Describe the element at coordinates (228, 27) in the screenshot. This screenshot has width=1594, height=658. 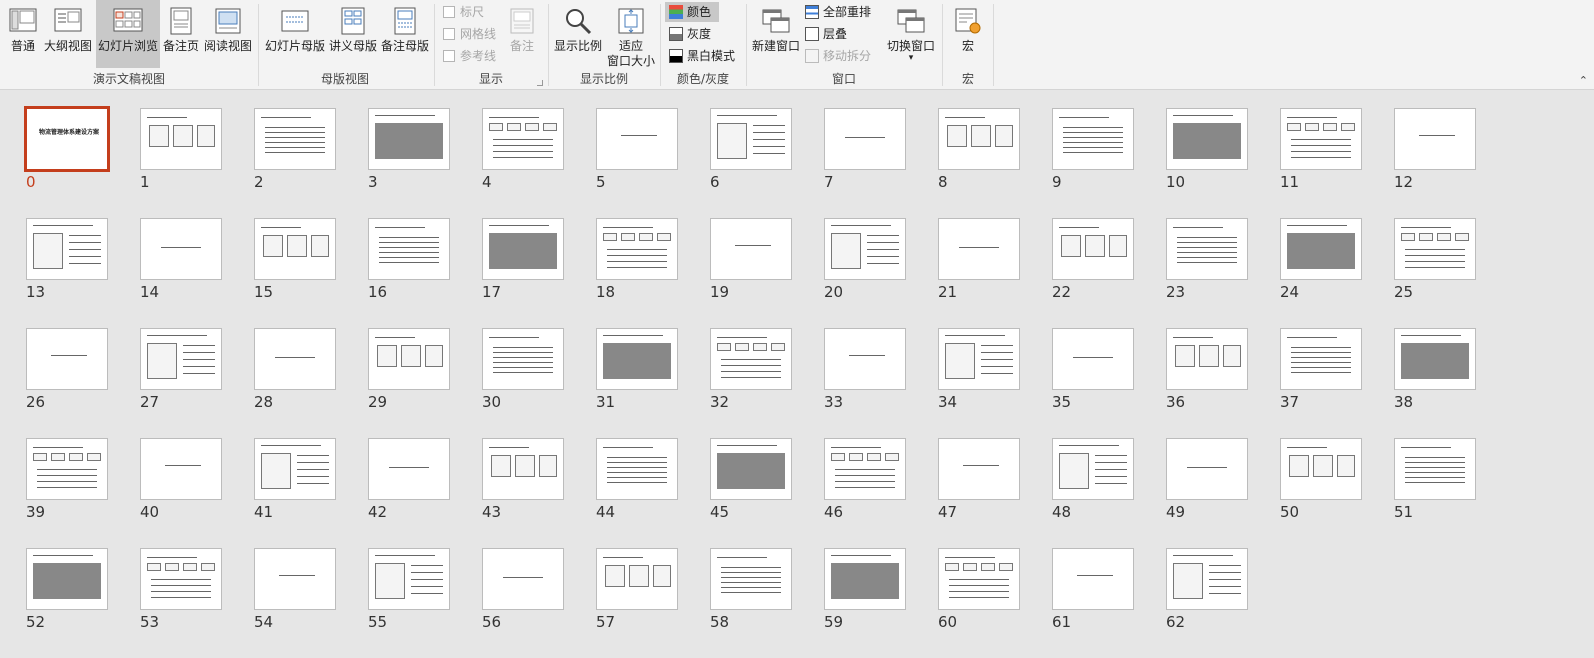
I see `reading-view-button: 阅读视图` at that location.